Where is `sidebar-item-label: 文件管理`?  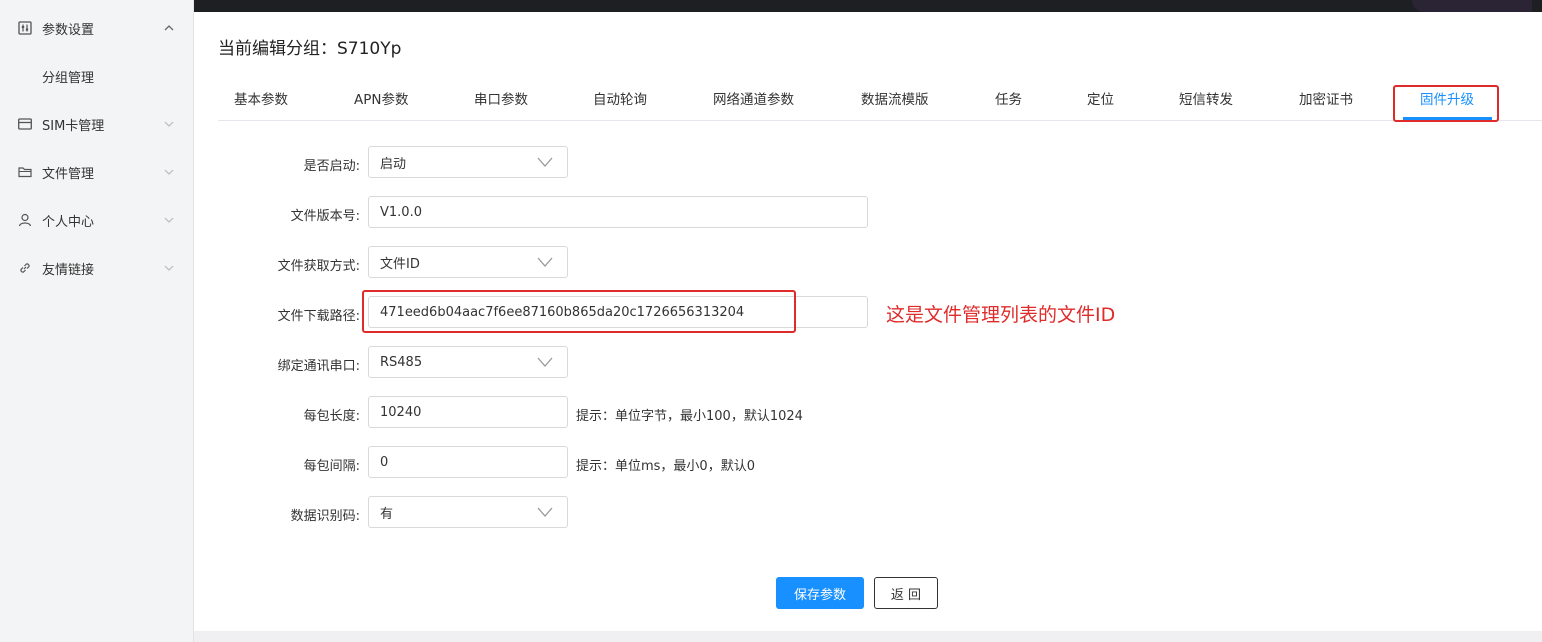
sidebar-item-label: 文件管理 is located at coordinates (68, 174).